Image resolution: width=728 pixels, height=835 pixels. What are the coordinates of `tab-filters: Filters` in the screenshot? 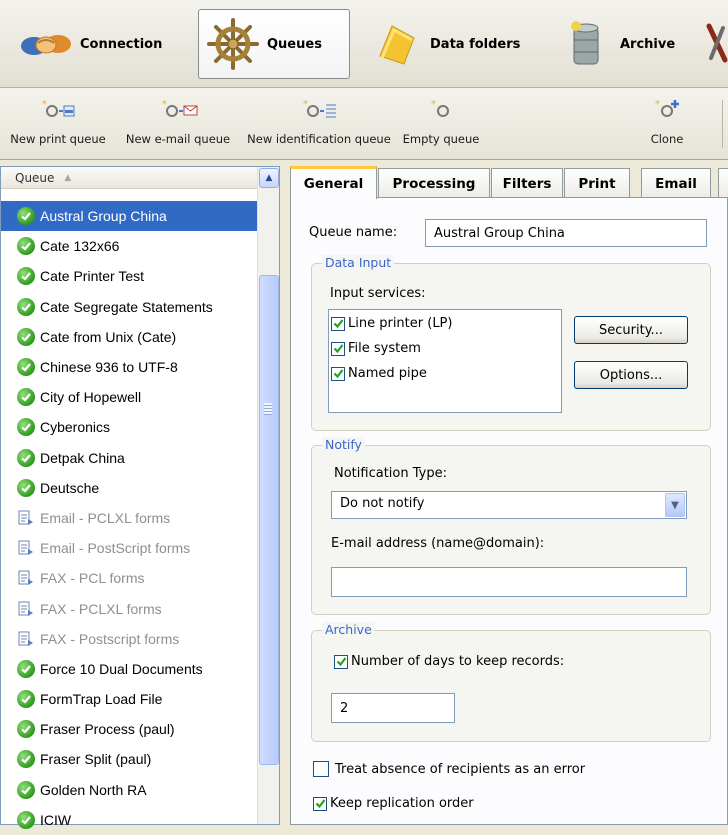 It's located at (527, 183).